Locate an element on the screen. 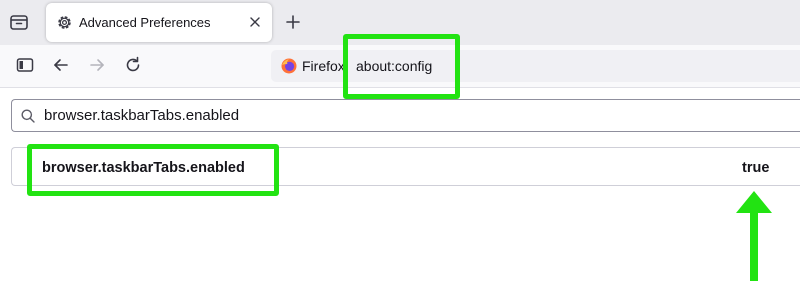 The height and width of the screenshot is (286, 800). gear-icon is located at coordinates (64, 22).